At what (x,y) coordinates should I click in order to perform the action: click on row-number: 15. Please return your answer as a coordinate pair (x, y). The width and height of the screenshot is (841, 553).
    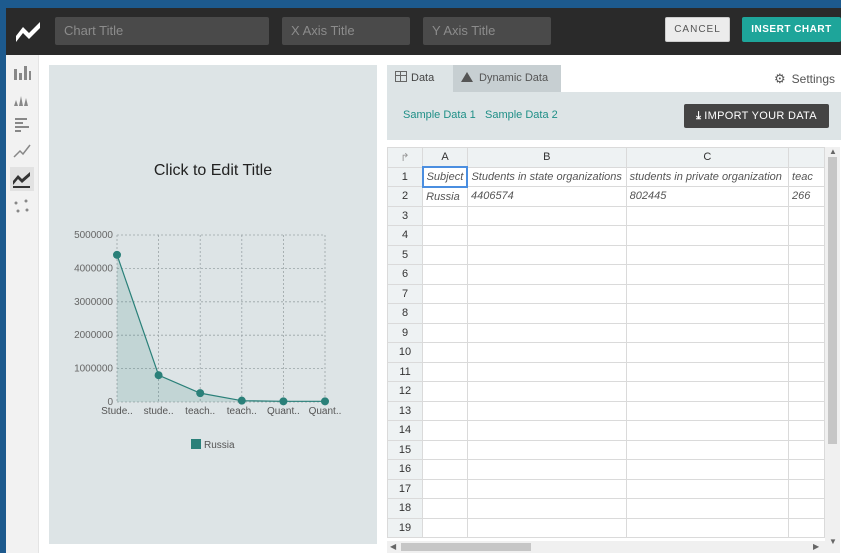
    Looking at the image, I should click on (405, 449).